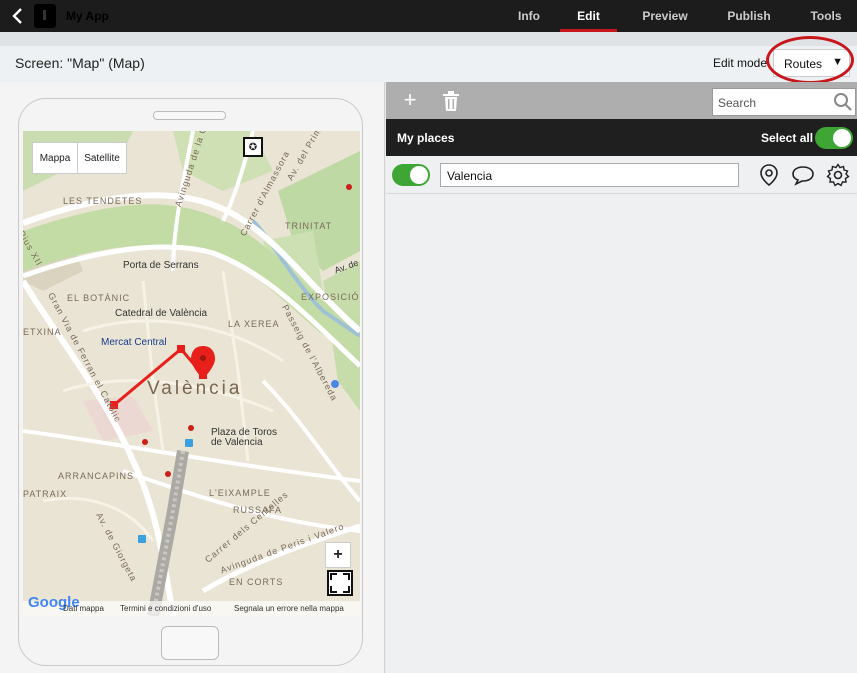 This screenshot has width=857, height=673. What do you see at coordinates (769, 175) in the screenshot?
I see `location-pin-icon` at bounding box center [769, 175].